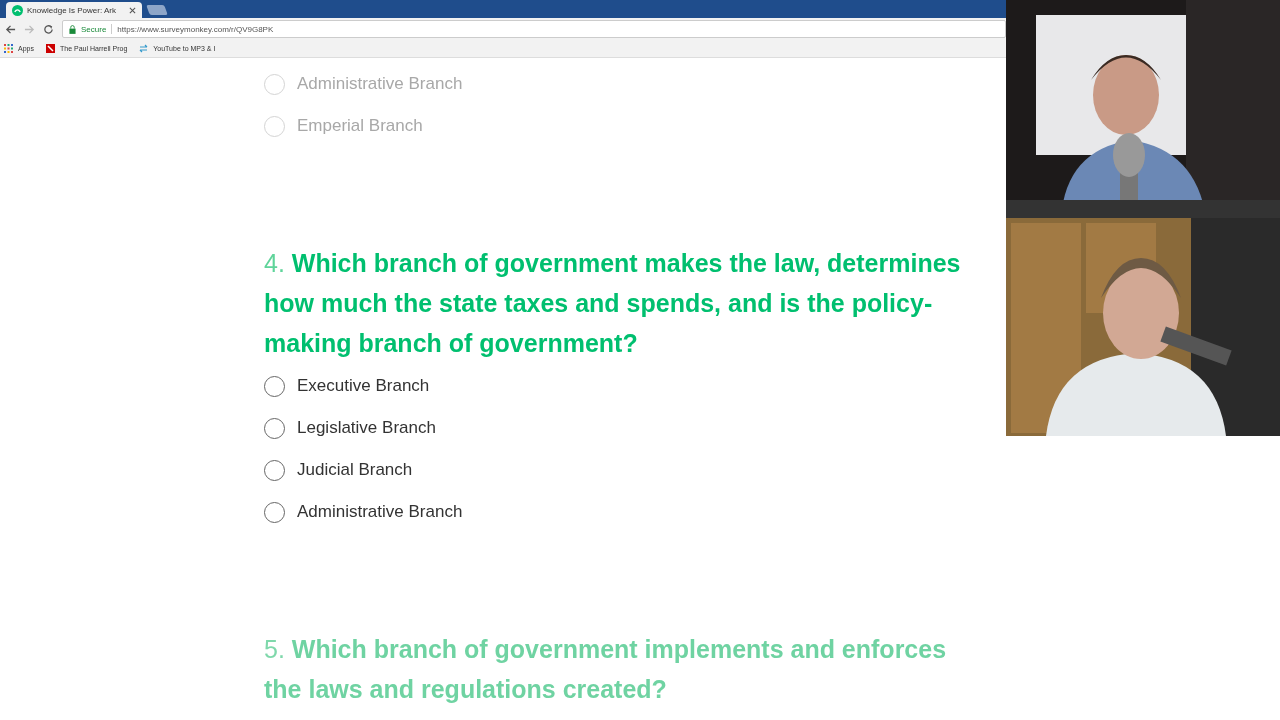 This screenshot has height=720, width=1280. What do you see at coordinates (534, 29) in the screenshot?
I see `address-bar: Secure https://www.surveymonkey.com/r/QV9G8PK` at bounding box center [534, 29].